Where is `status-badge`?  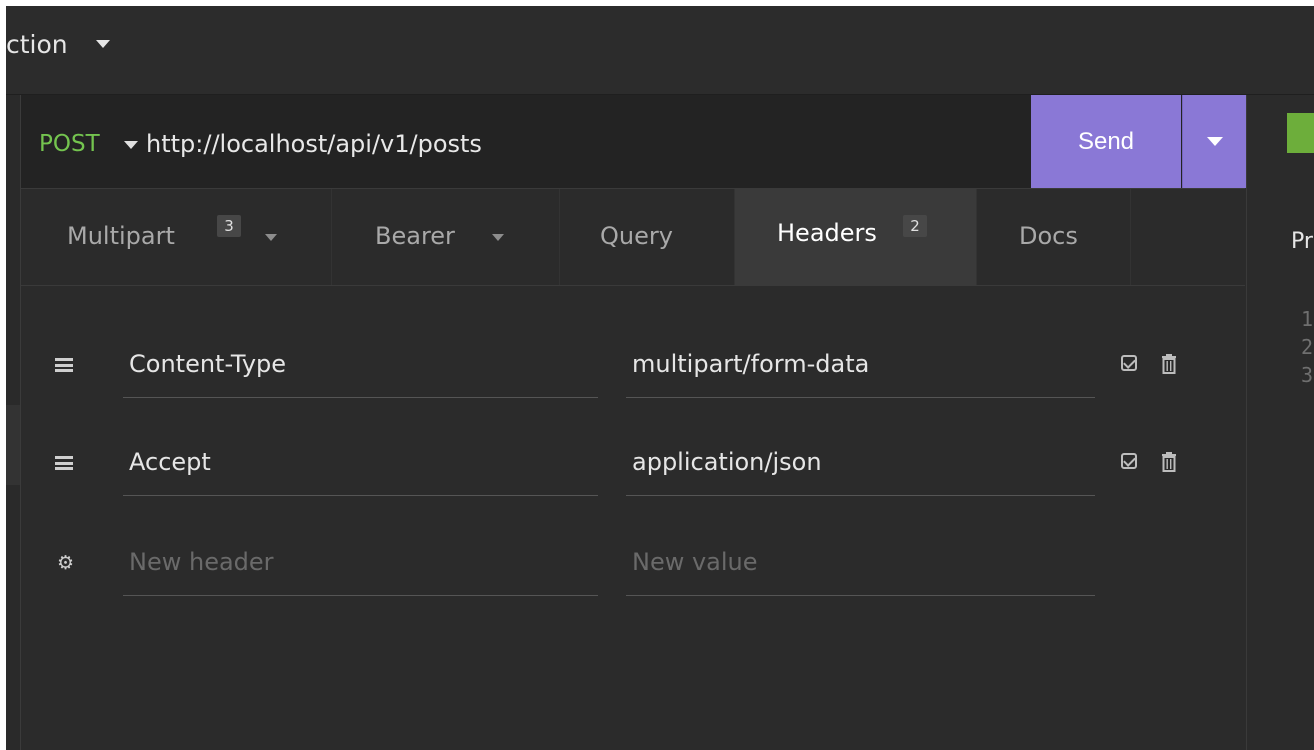
status-badge is located at coordinates (1300, 133).